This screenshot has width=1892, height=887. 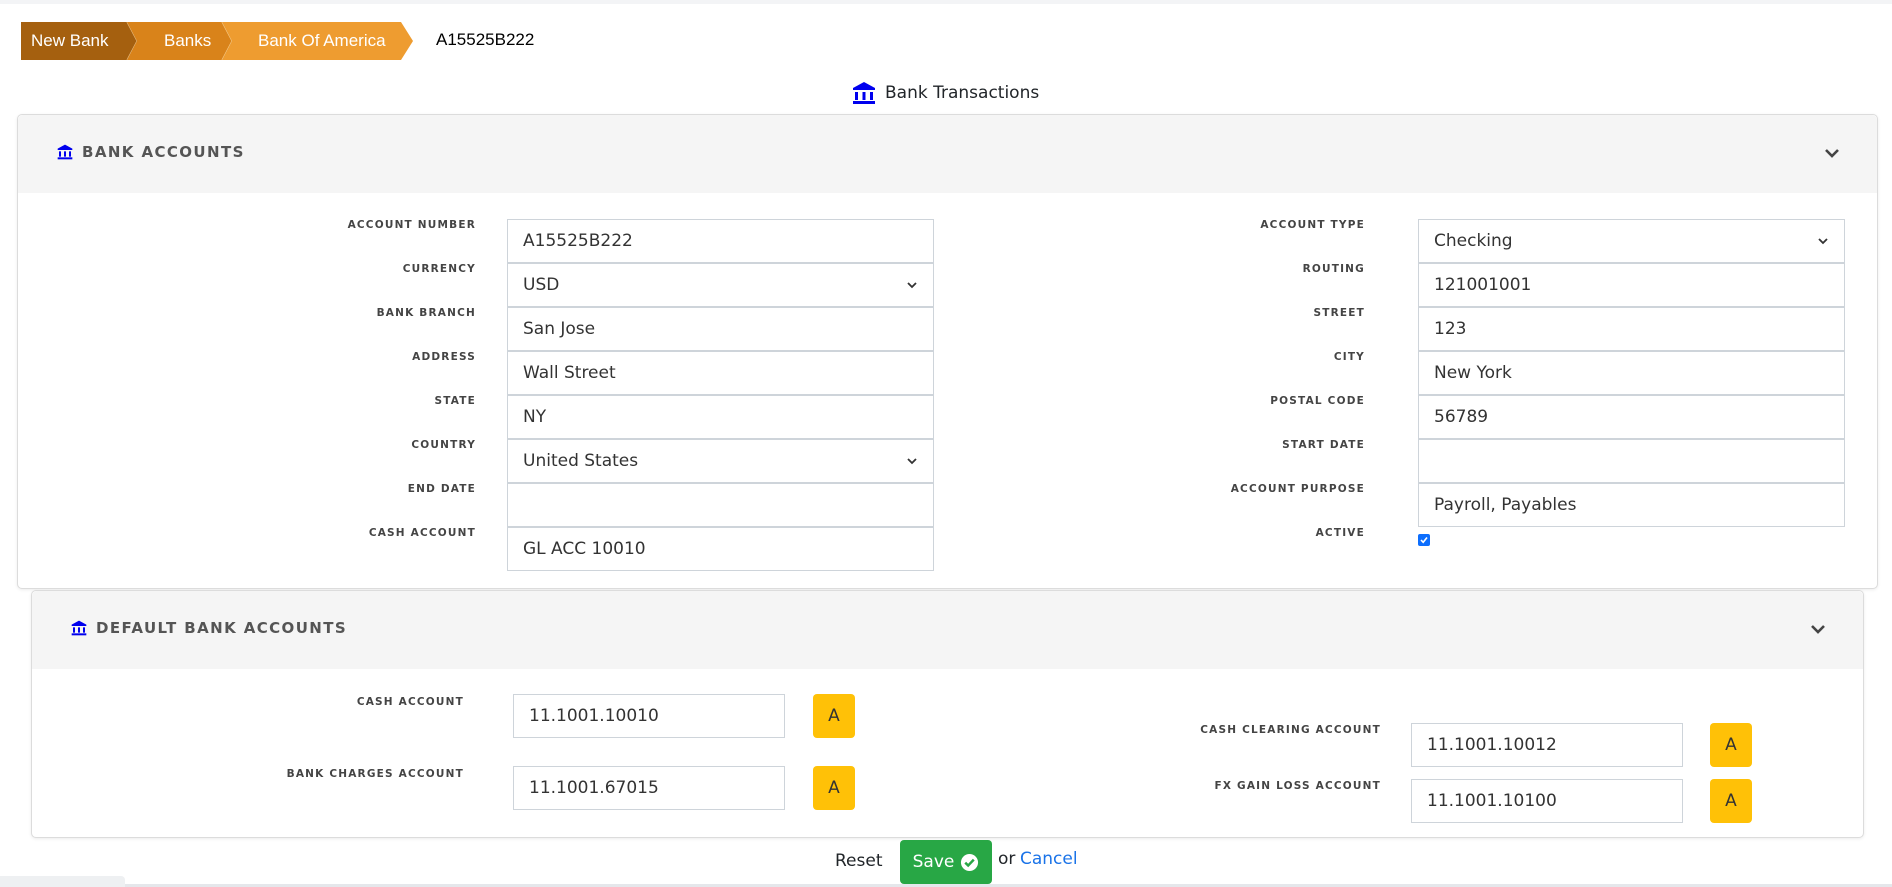 I want to click on page-title: Bank Transactions, so click(x=945, y=93).